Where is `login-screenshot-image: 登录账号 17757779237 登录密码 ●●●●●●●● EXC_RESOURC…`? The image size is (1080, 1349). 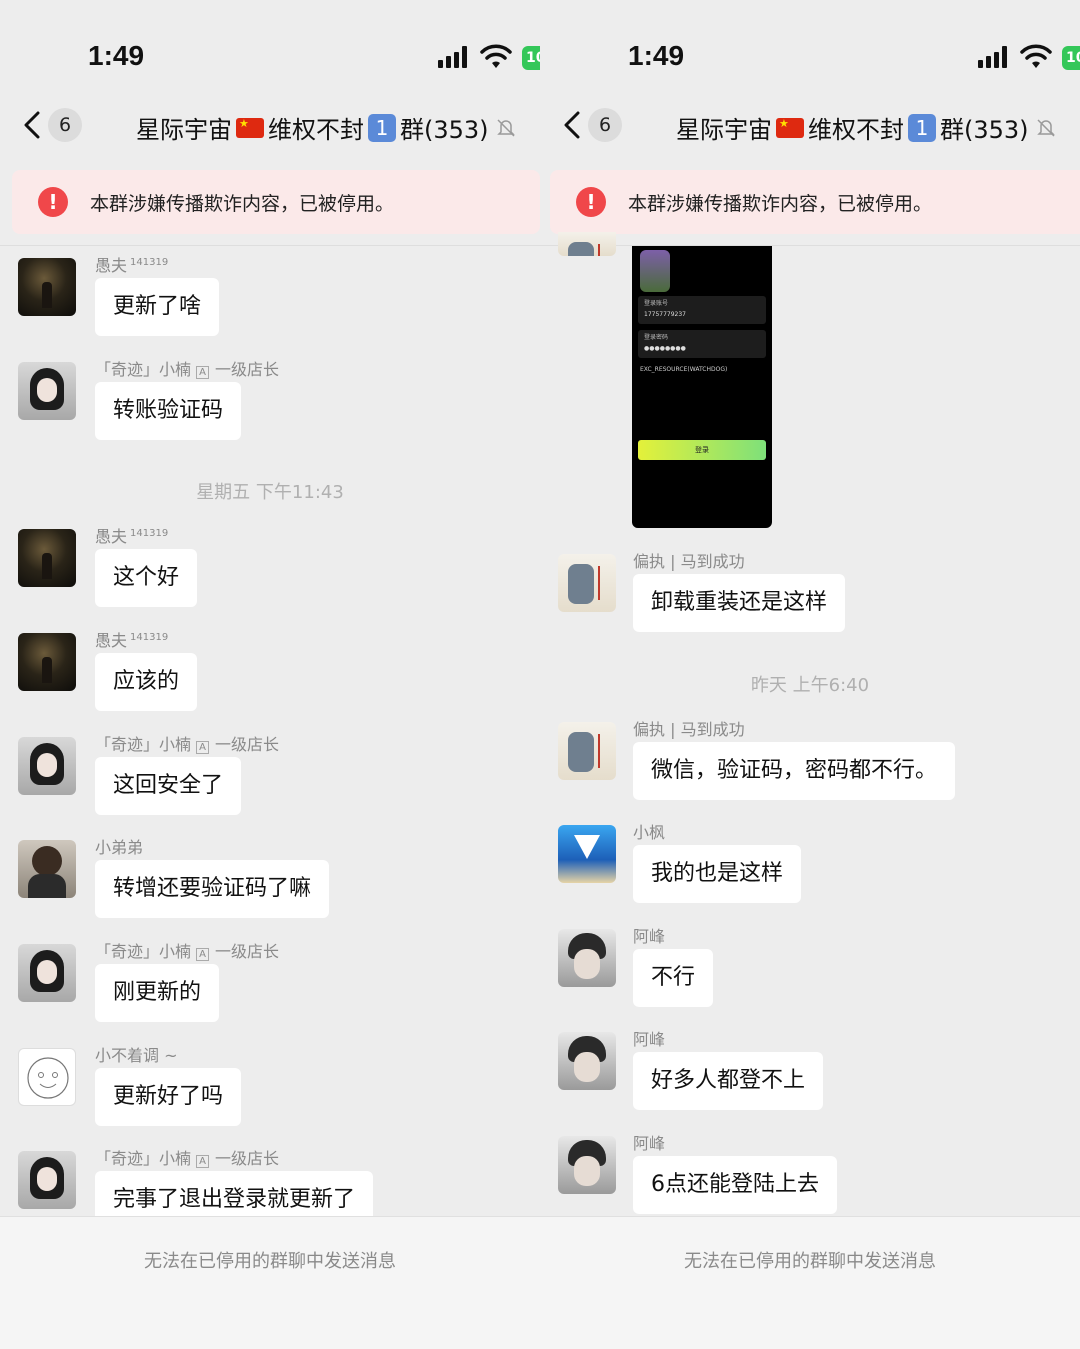 login-screenshot-image: 登录账号 17757779237 登录密码 ●●●●●●●● EXC_RESOURC… is located at coordinates (702, 387).